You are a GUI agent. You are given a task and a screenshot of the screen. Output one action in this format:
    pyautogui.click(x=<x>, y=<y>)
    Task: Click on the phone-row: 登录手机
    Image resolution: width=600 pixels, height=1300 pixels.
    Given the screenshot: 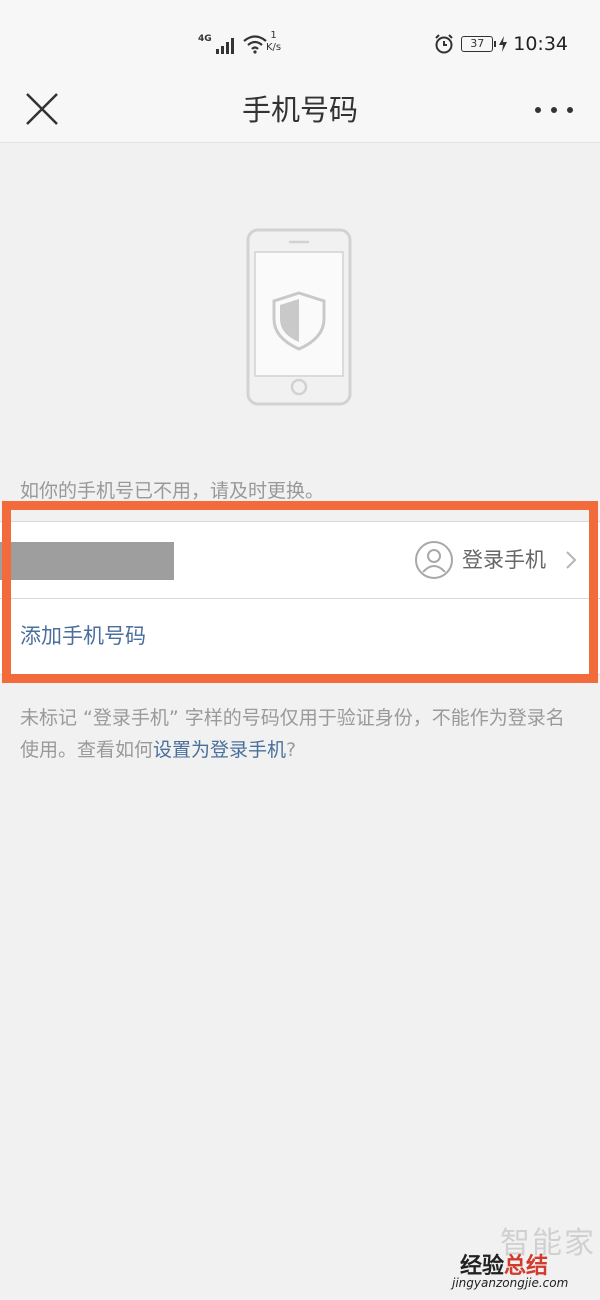 What is the action you would take?
    pyautogui.click(x=300, y=560)
    